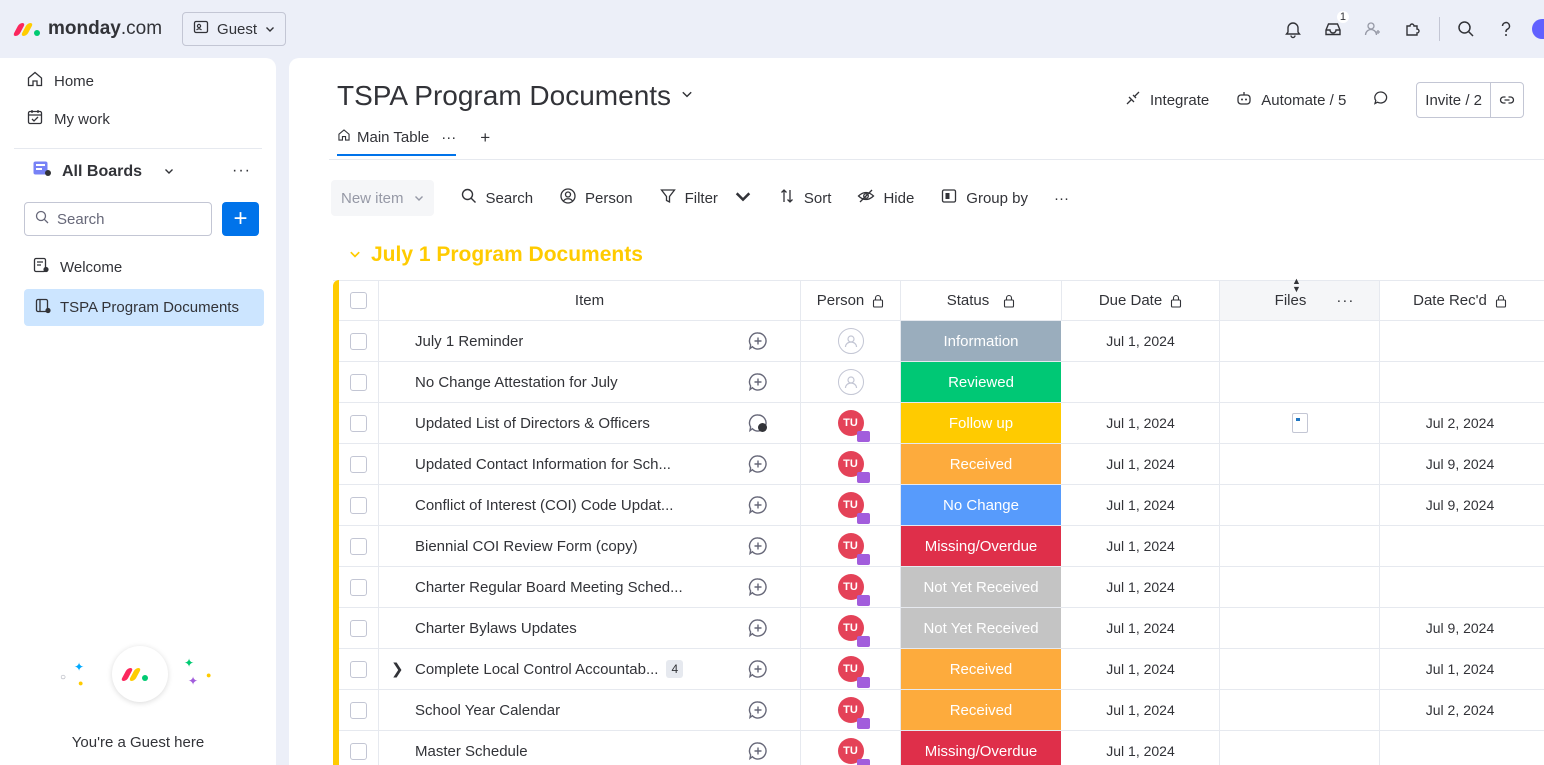 Image resolution: width=1544 pixels, height=765 pixels. What do you see at coordinates (358, 300) in the screenshot?
I see `select-all-checkbox` at bounding box center [358, 300].